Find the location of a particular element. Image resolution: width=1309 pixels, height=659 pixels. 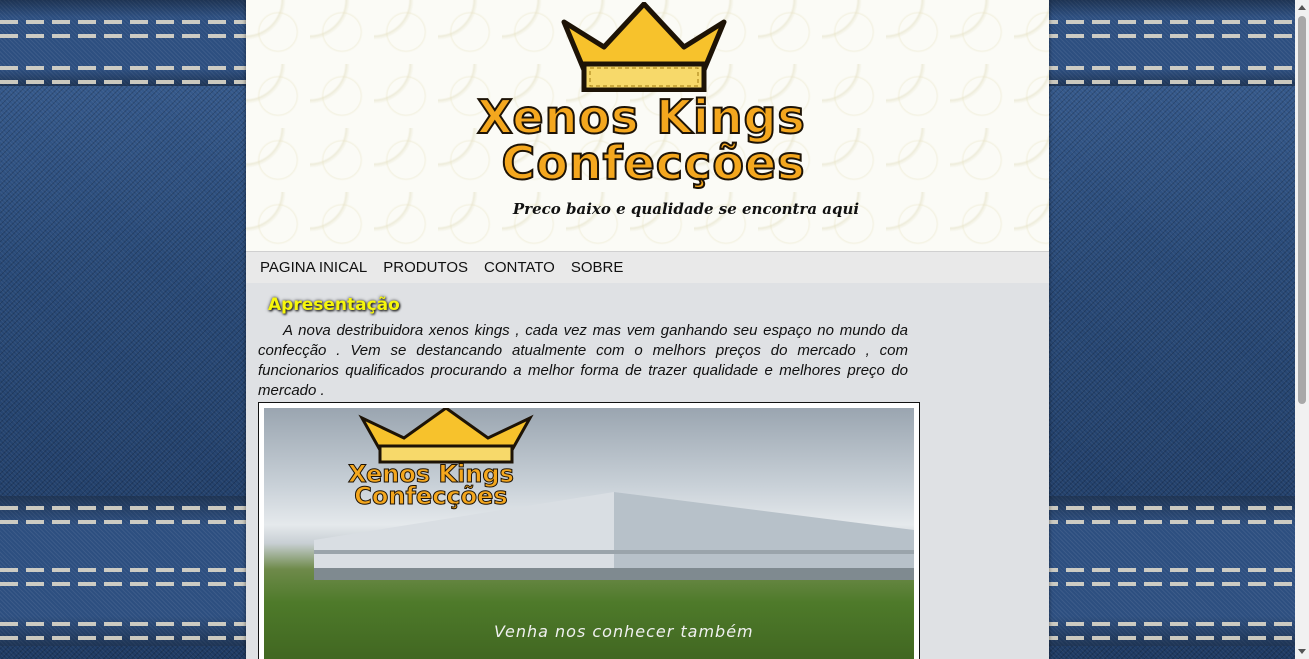

photo-caption: Venha nos conhecer também is located at coordinates (624, 631).